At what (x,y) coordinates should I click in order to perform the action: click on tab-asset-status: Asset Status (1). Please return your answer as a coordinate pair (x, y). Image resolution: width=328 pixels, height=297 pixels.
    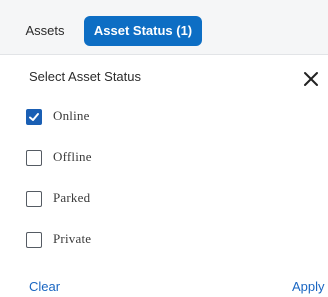
    Looking at the image, I should click on (143, 31).